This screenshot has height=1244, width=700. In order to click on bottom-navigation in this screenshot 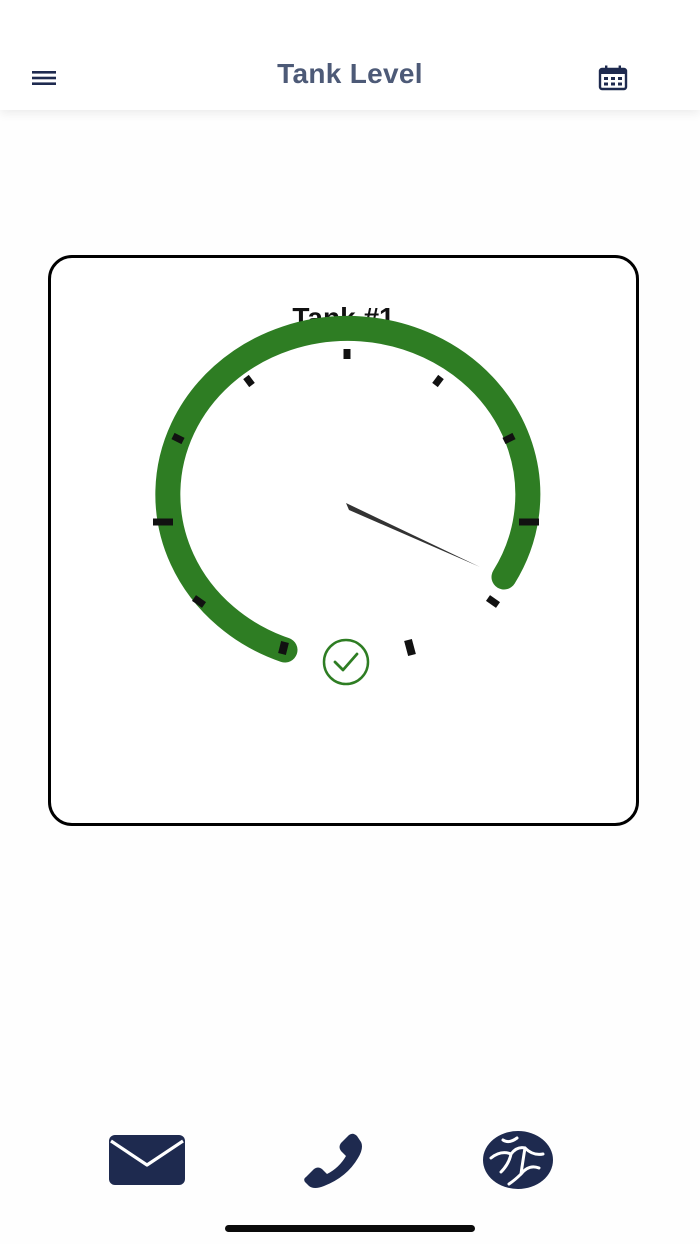, I will do `click(350, 1160)`.